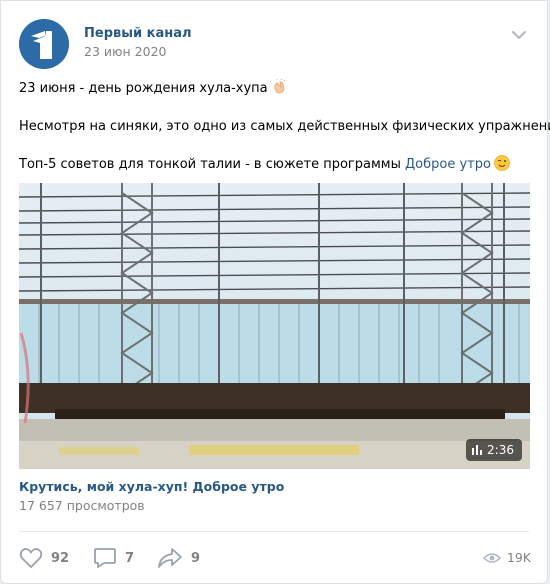  What do you see at coordinates (491, 557) in the screenshot?
I see `eye-icon` at bounding box center [491, 557].